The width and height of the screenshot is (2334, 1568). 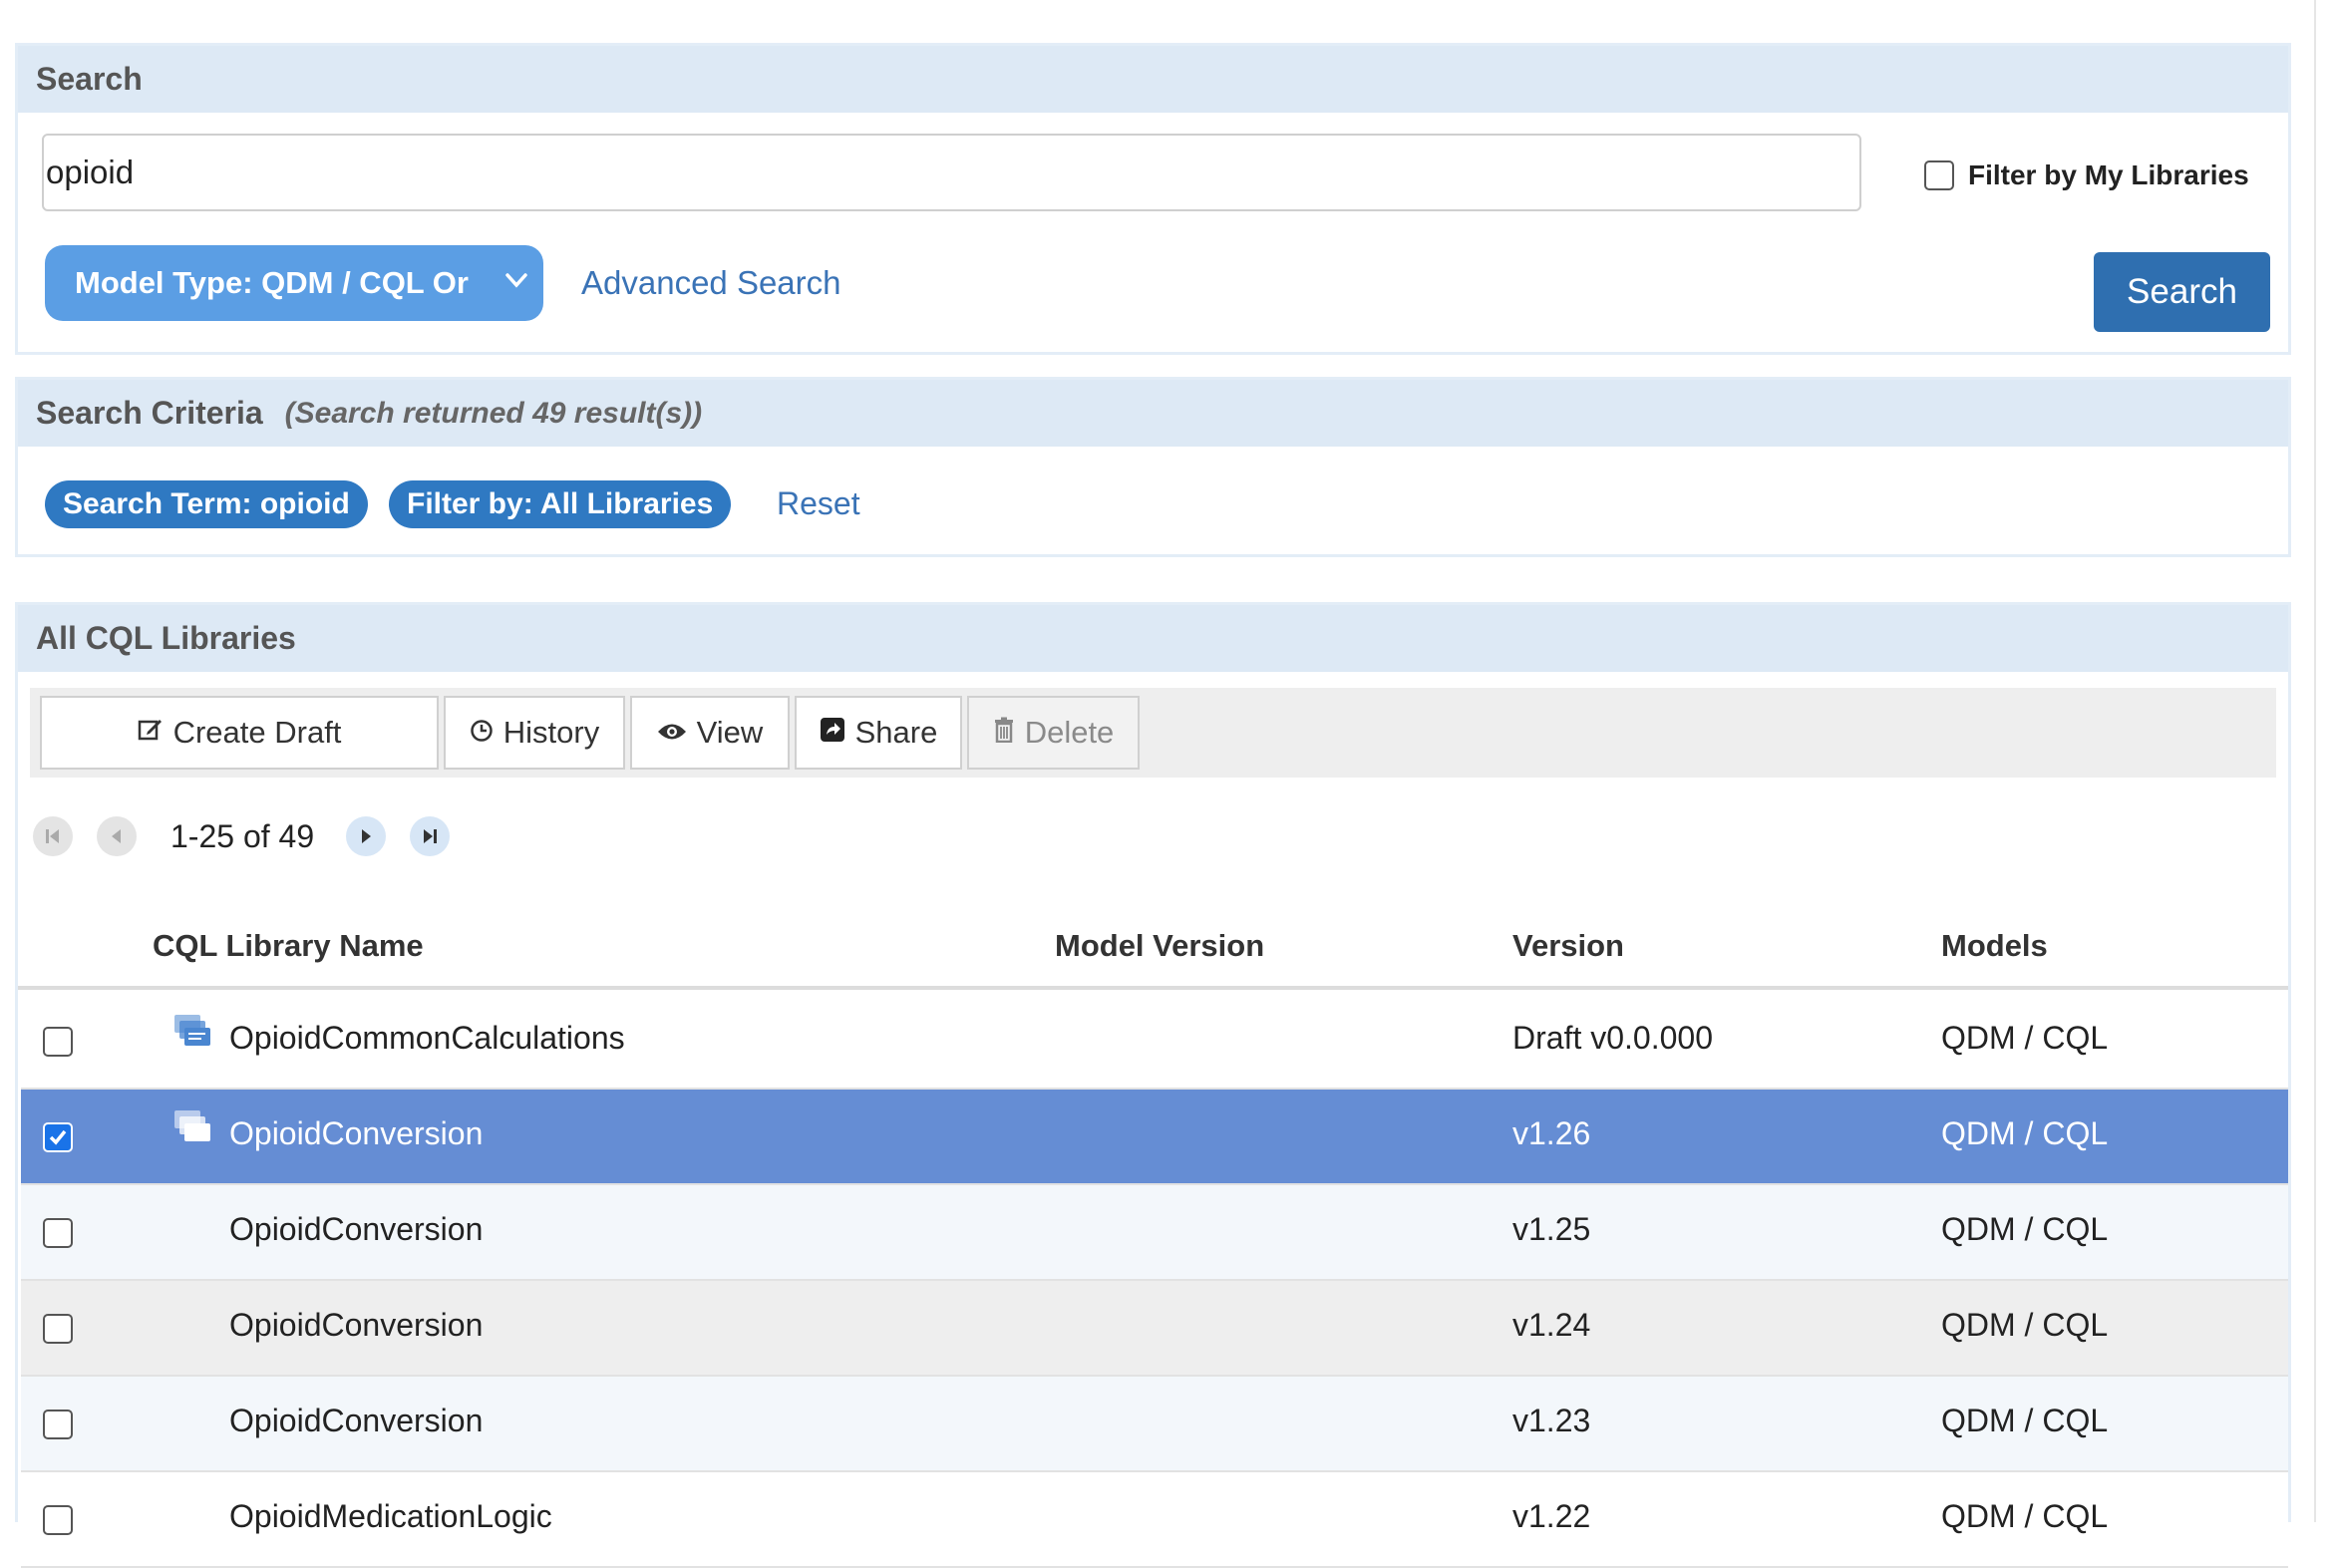 I want to click on page-range-text: 1-25 of 49, so click(x=242, y=835).